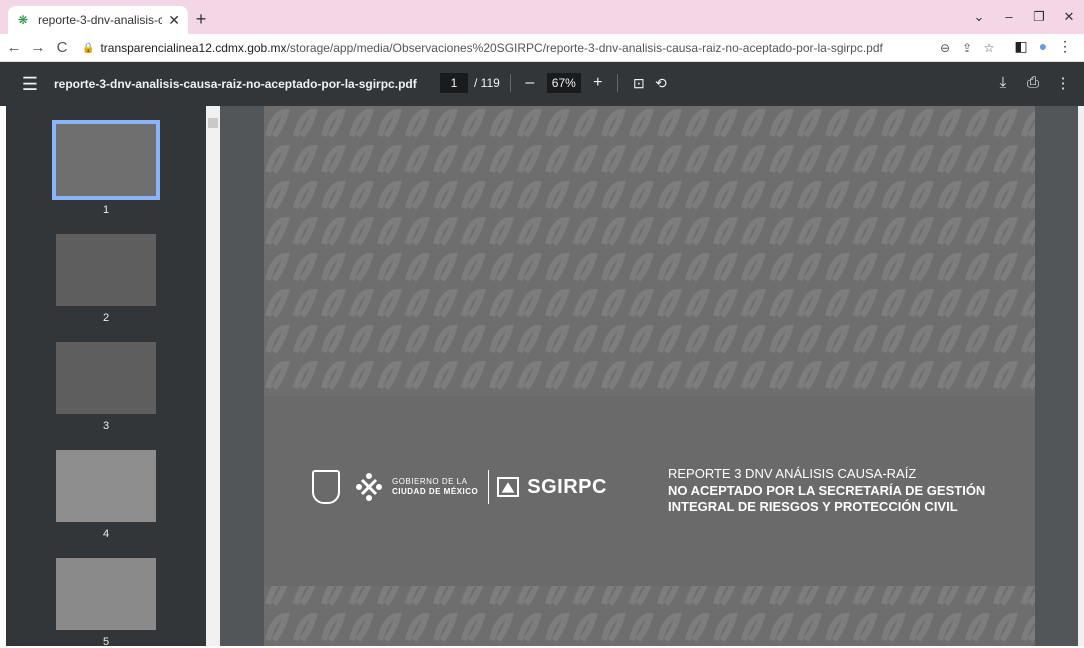 The image size is (1084, 648). What do you see at coordinates (563, 83) in the screenshot?
I see `zoom-input: 67%` at bounding box center [563, 83].